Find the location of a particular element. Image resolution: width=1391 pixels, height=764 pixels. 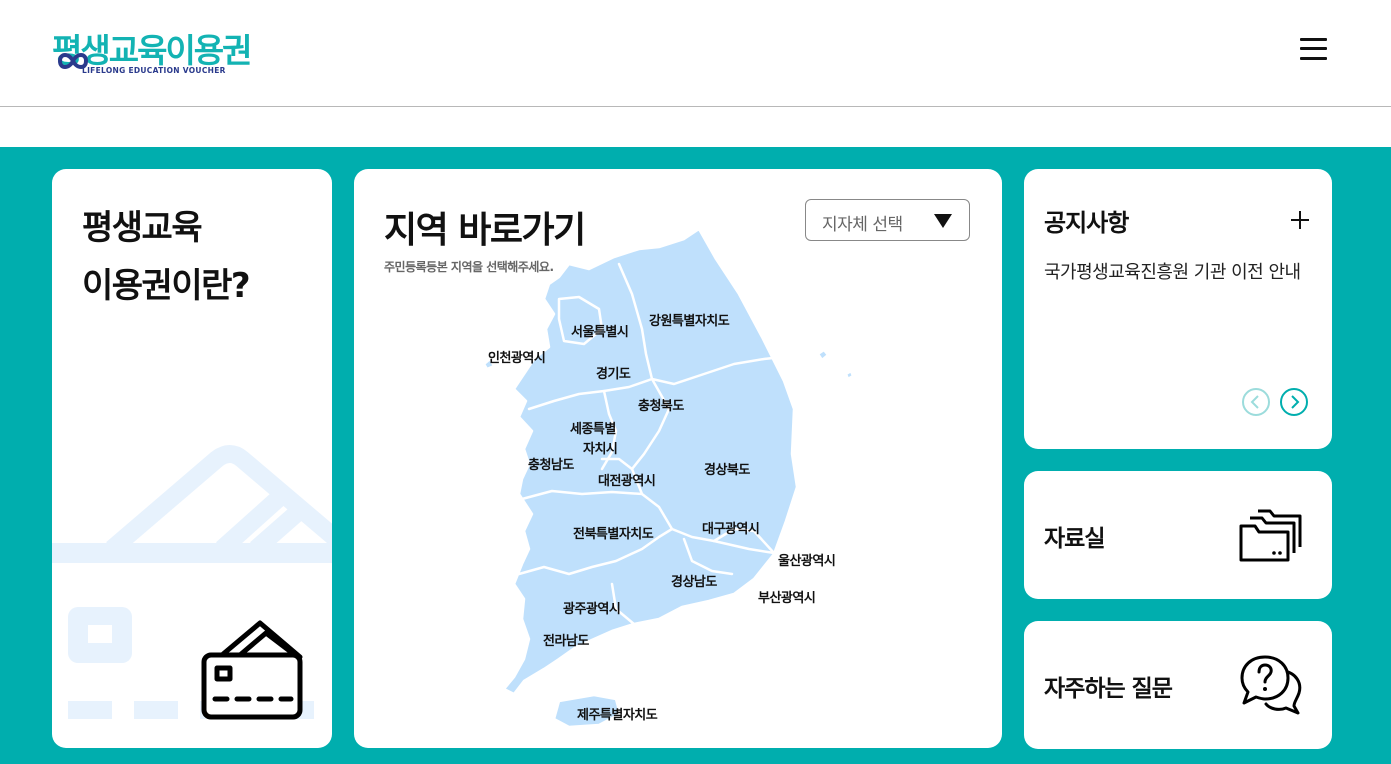

region-gyeonggi: 경기도 is located at coordinates (613, 374).